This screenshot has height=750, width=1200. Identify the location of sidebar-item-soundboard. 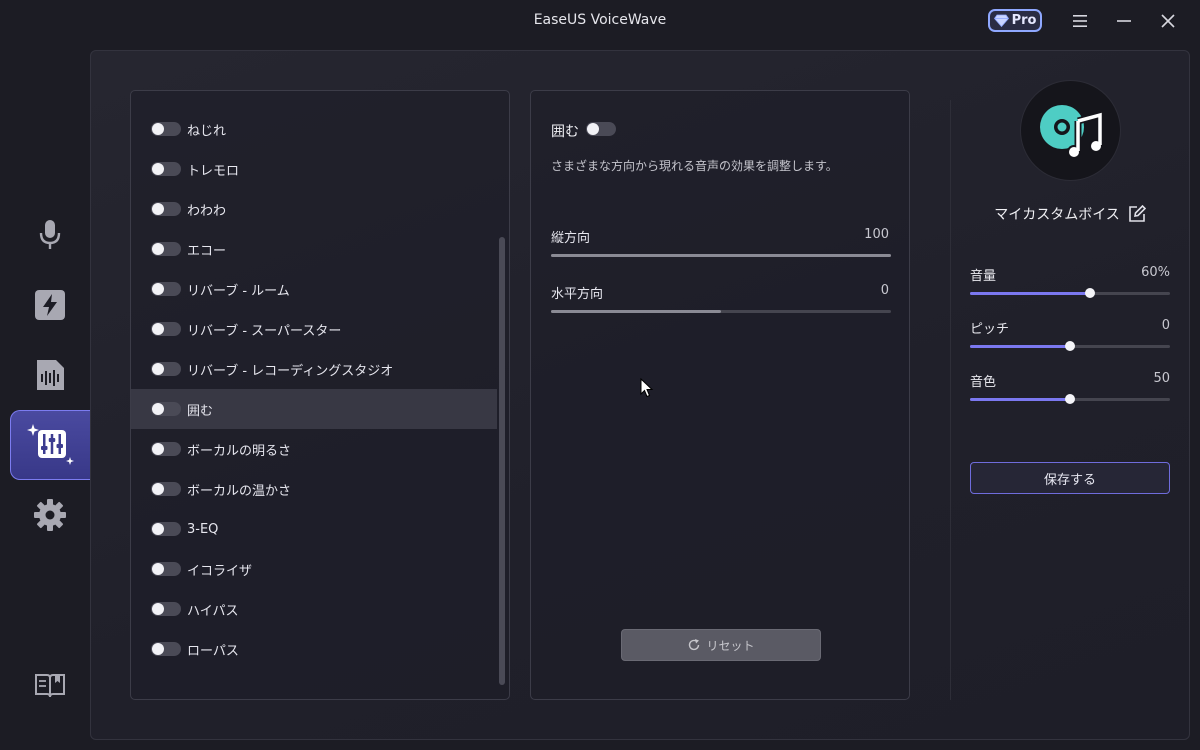
(50, 375).